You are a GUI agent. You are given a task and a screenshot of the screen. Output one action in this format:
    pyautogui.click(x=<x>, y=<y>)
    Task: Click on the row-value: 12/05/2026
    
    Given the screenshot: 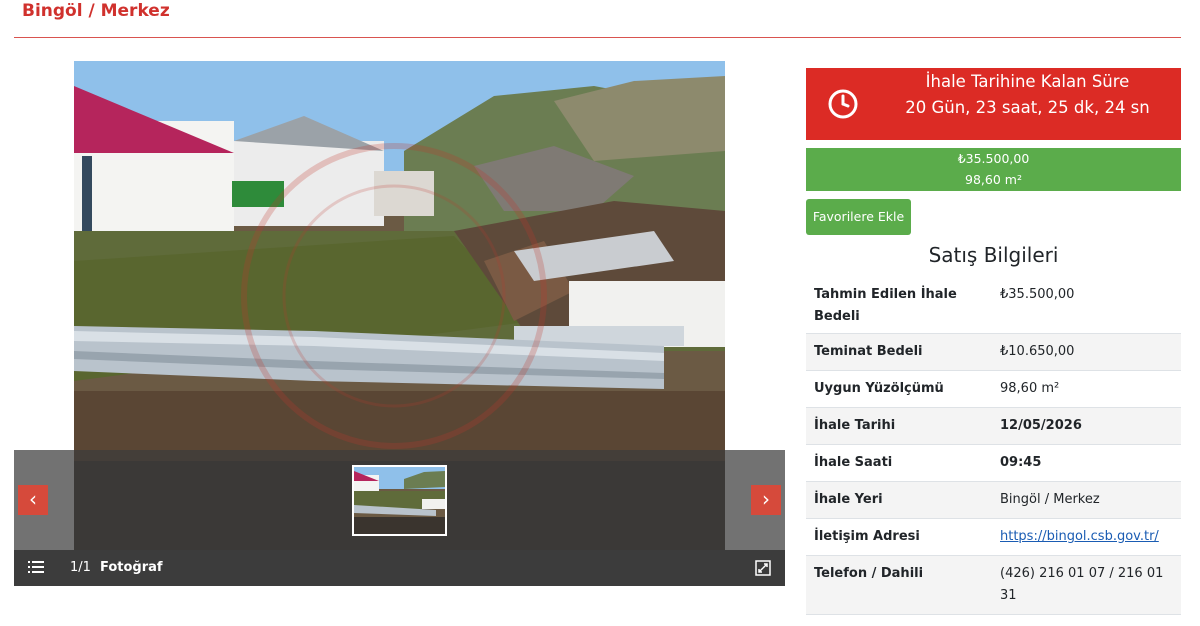 What is the action you would take?
    pyautogui.click(x=1041, y=425)
    